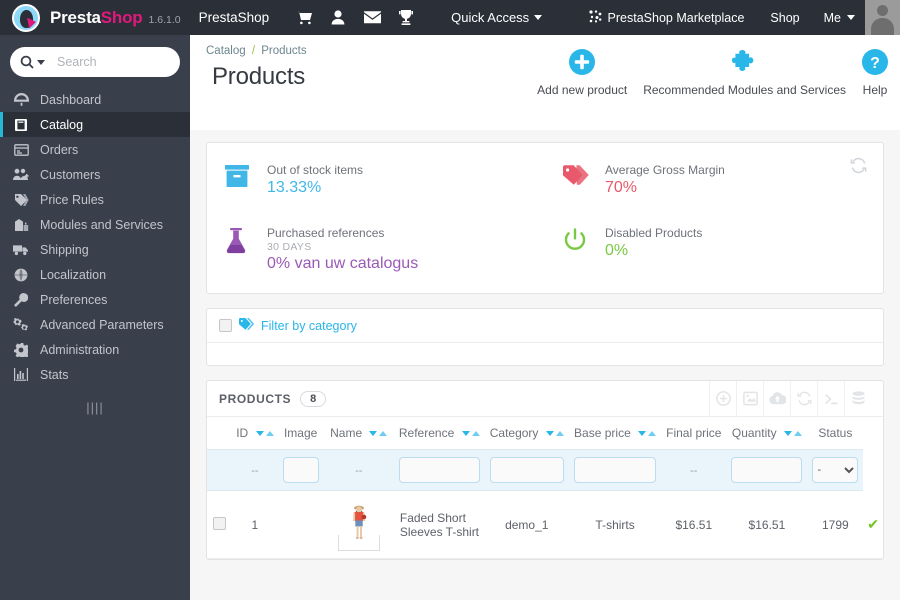 Image resolution: width=900 pixels, height=600 pixels. Describe the element at coordinates (784, 18) in the screenshot. I see `shop-link: Shop` at that location.